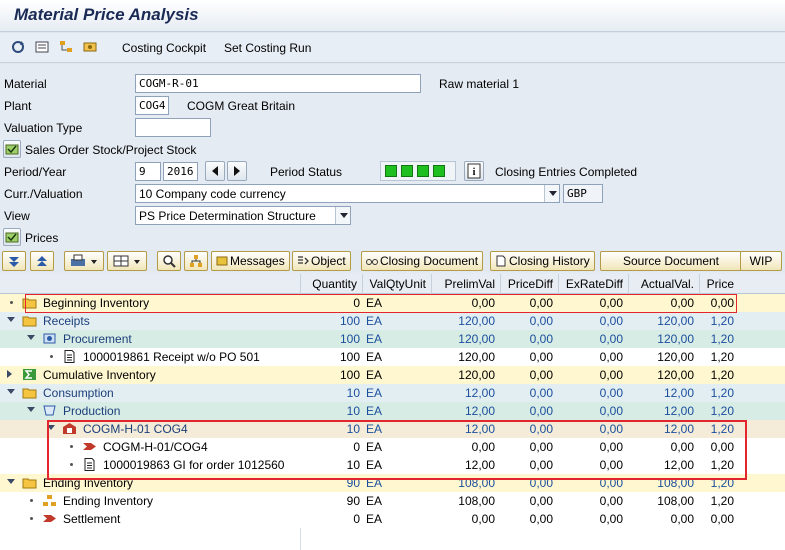 This screenshot has width=785, height=550. What do you see at coordinates (12, 149) in the screenshot?
I see `sales-order-stock-toggle` at bounding box center [12, 149].